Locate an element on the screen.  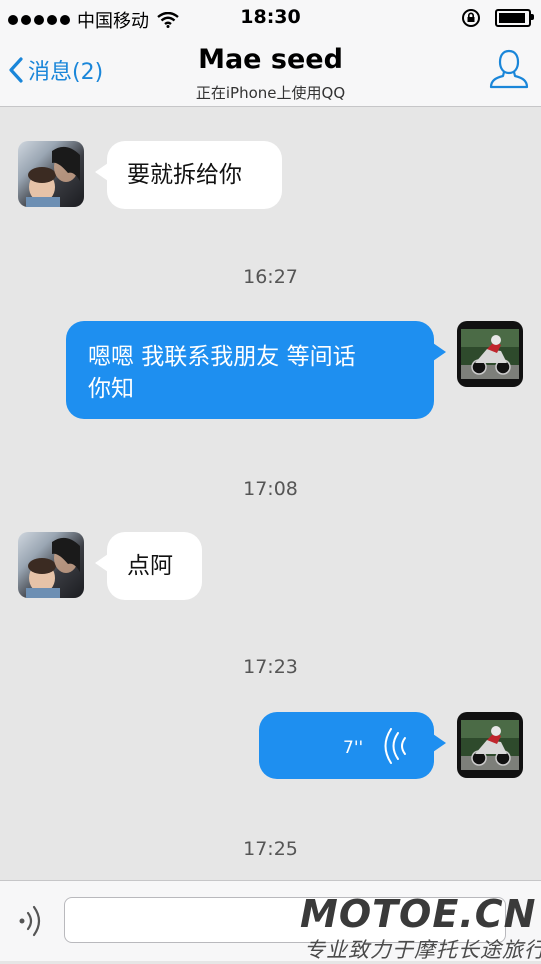
battery-icon is located at coordinates (514, 18).